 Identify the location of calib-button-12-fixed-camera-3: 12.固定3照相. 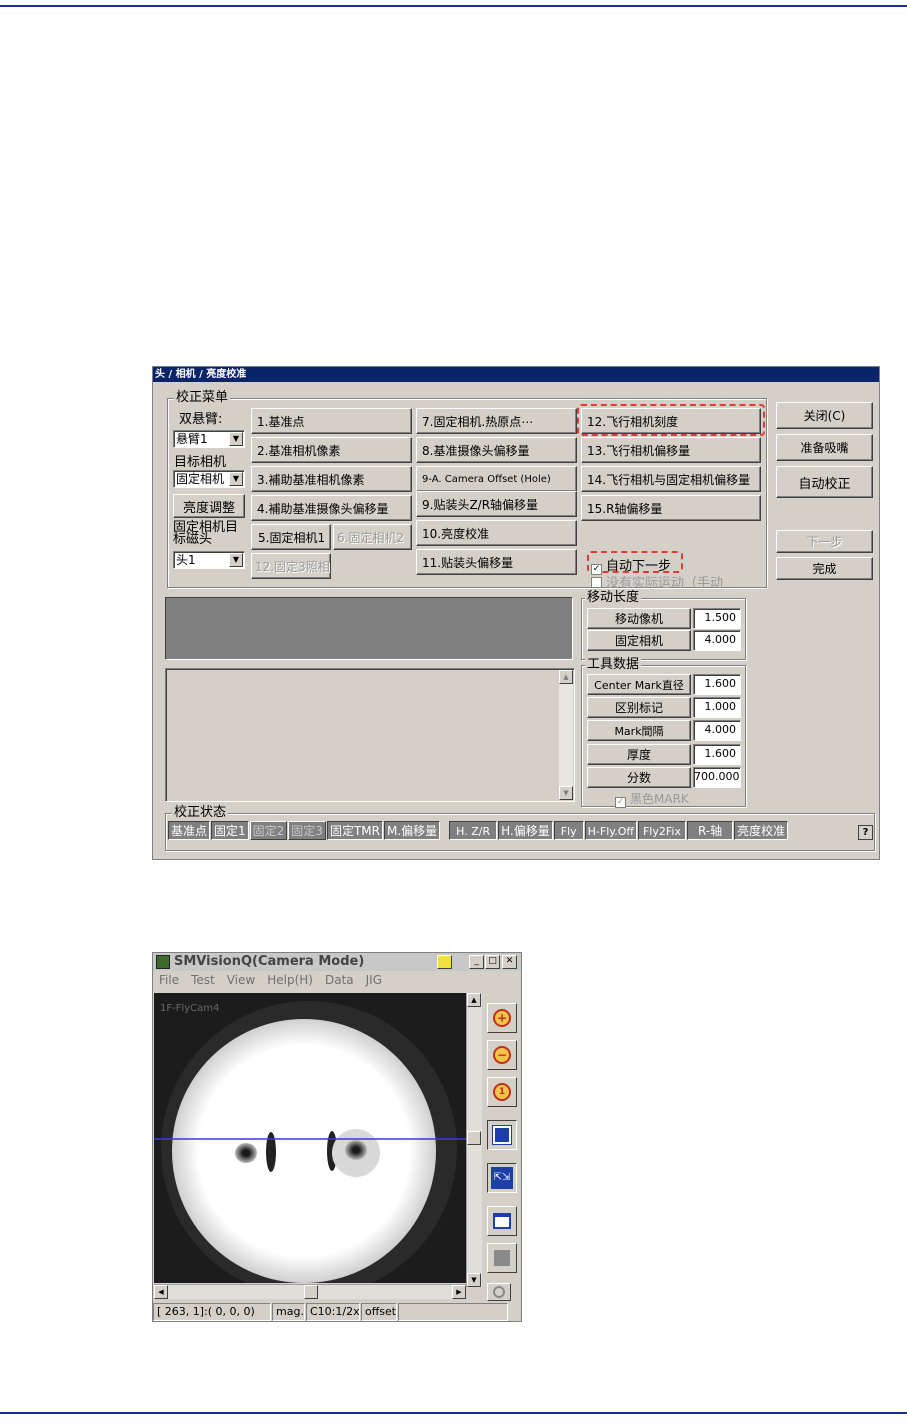
(291, 566).